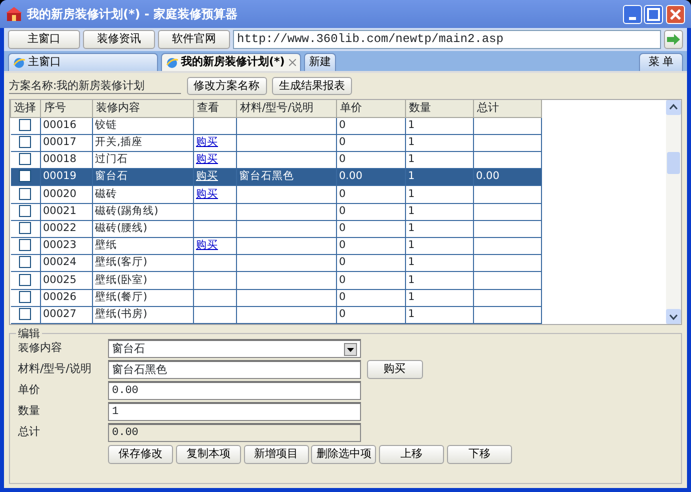 Image resolution: width=691 pixels, height=492 pixels. I want to click on toolbar-button: 装修资讯, so click(119, 39).